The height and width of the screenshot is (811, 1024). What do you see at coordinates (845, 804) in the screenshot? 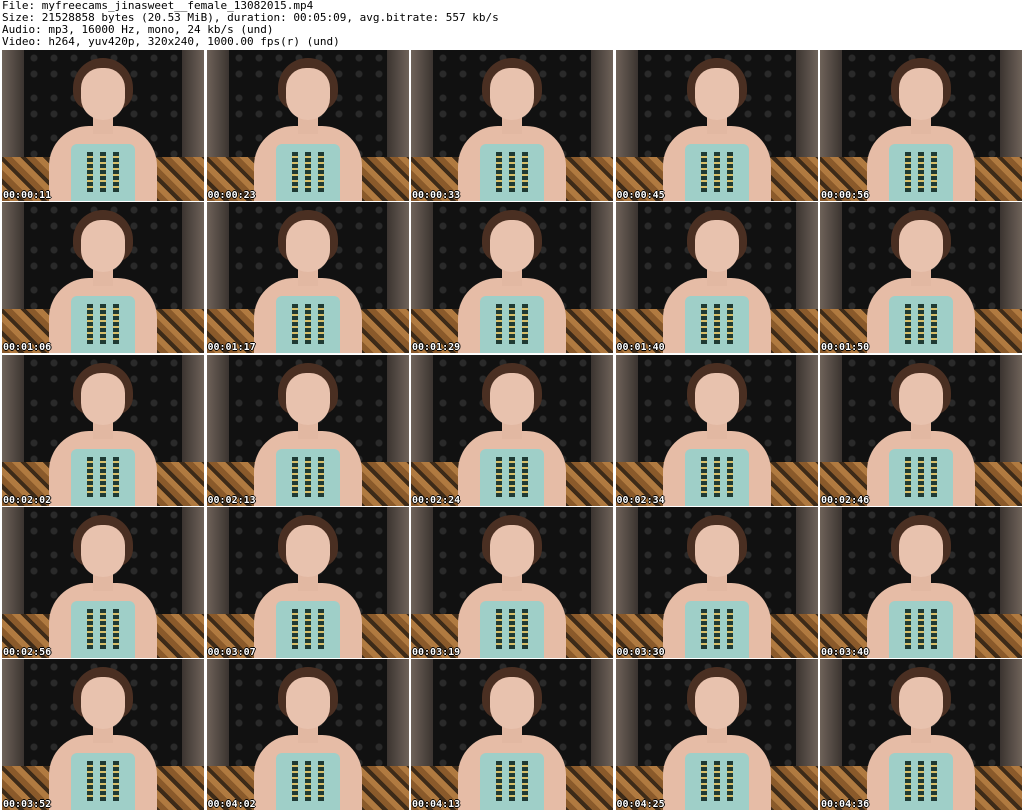
I see `frame-timestamp: 00:04:36` at bounding box center [845, 804].